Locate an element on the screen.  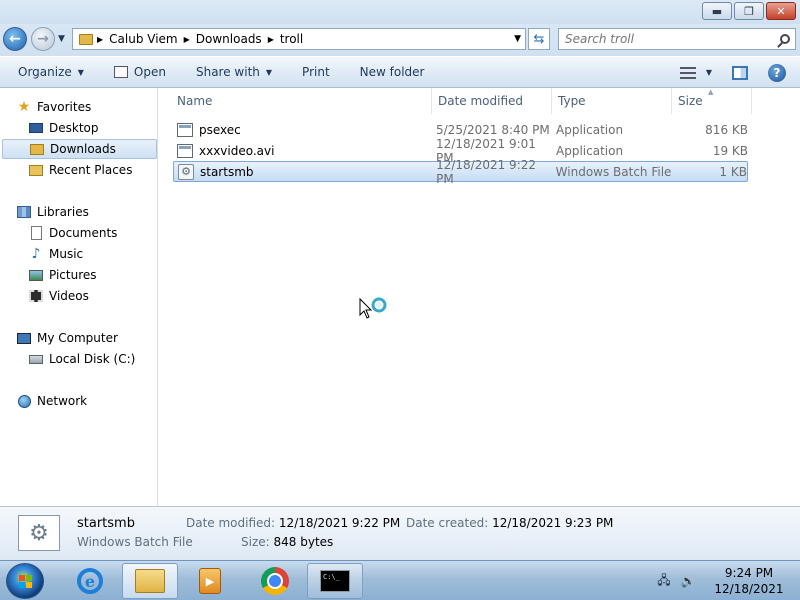
nav-local-disk: Local Disk (C:) is located at coordinates (92, 359).